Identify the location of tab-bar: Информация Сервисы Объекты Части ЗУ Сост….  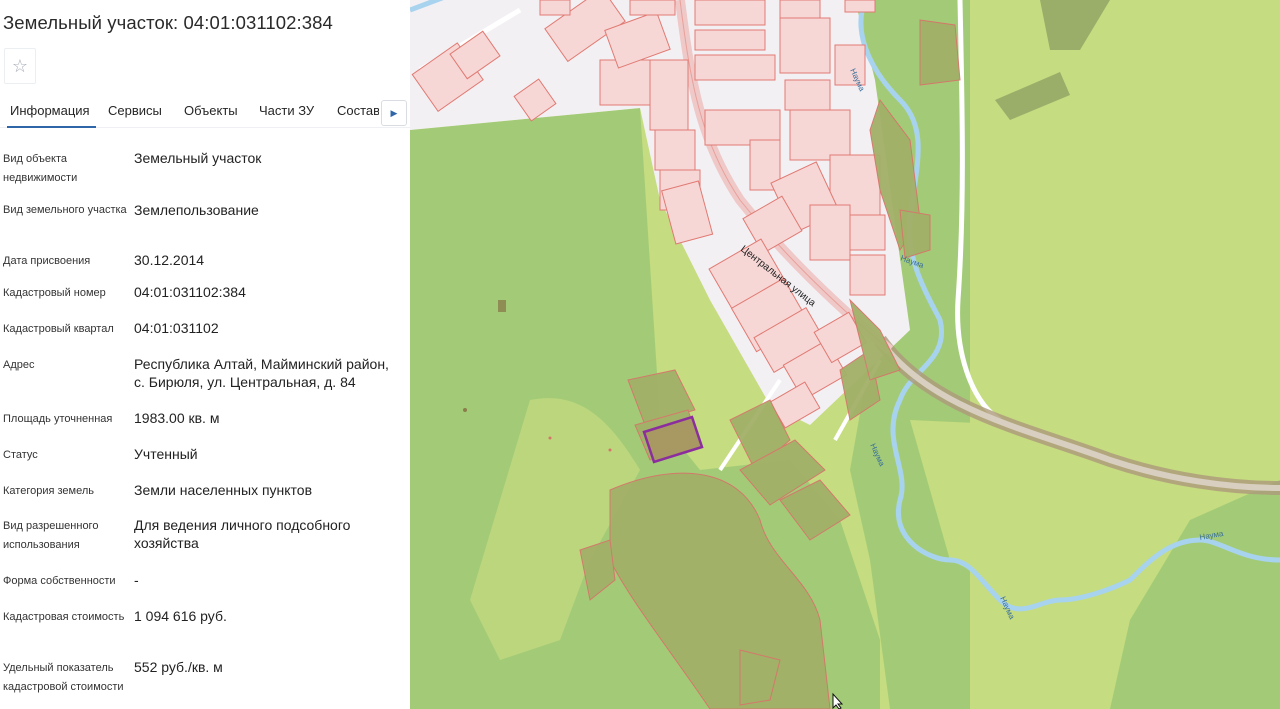
(205, 112).